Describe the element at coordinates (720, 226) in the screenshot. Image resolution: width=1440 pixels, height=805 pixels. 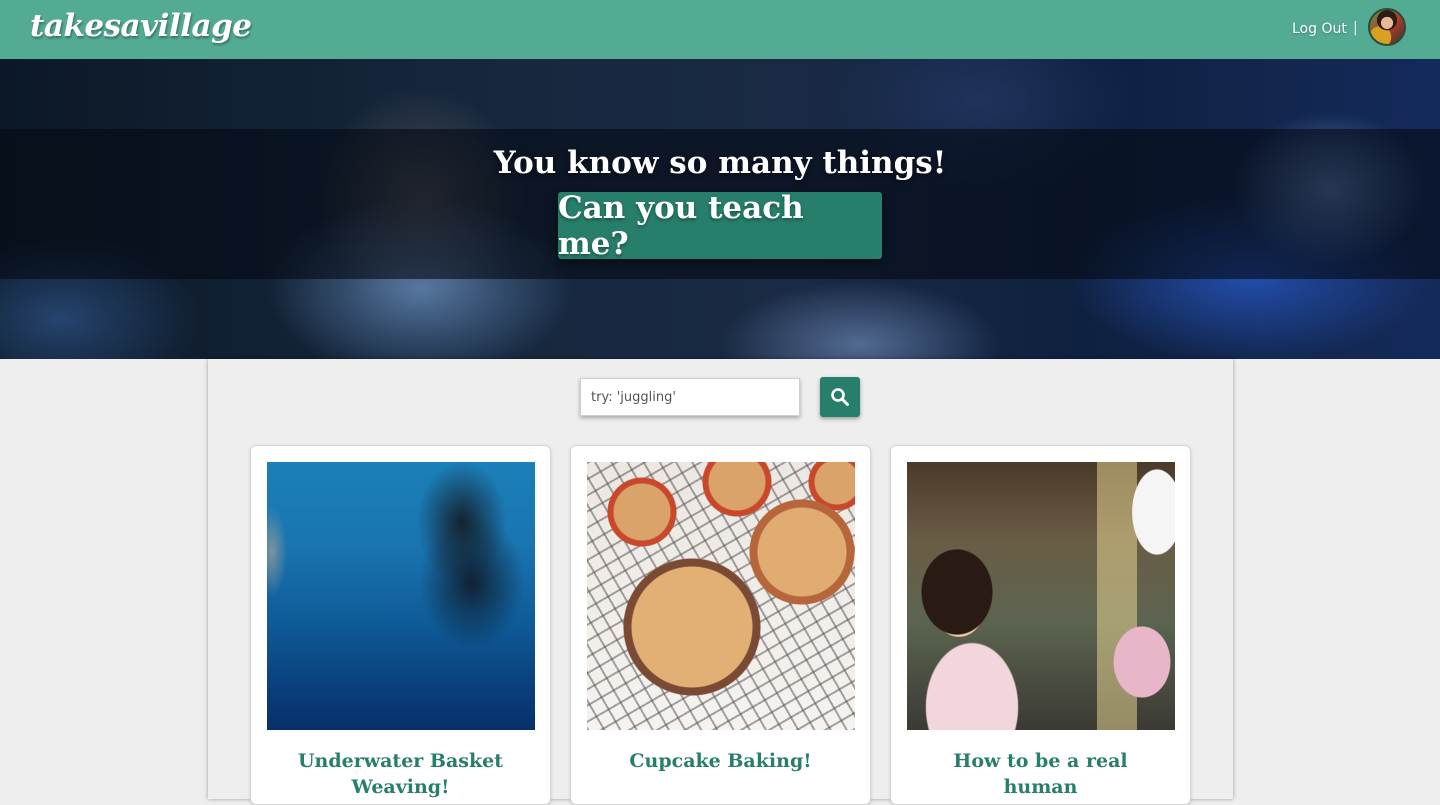
I see `teach-me-button: Can you teach me?` at that location.